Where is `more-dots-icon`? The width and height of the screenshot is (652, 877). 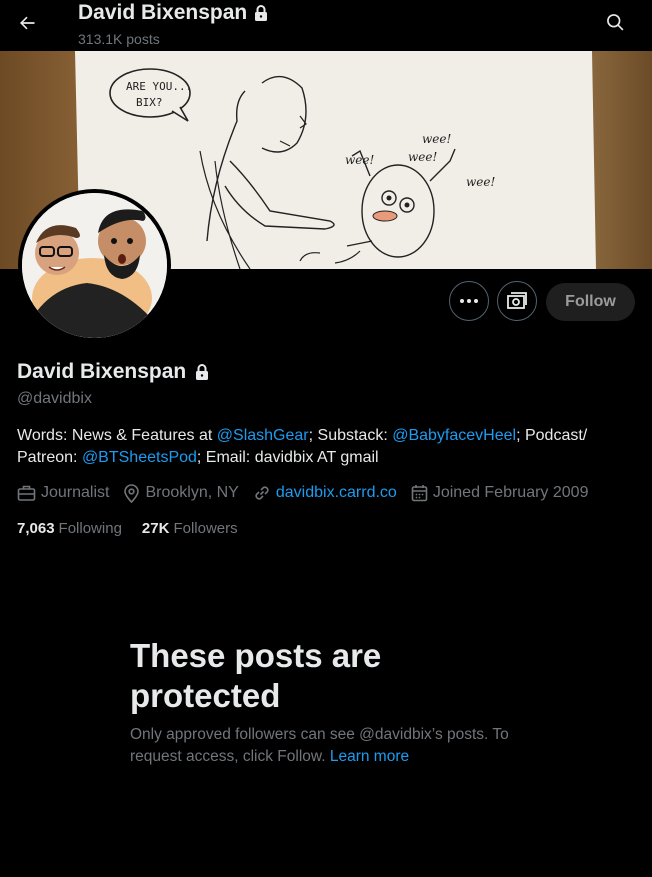
more-dots-icon is located at coordinates (469, 301).